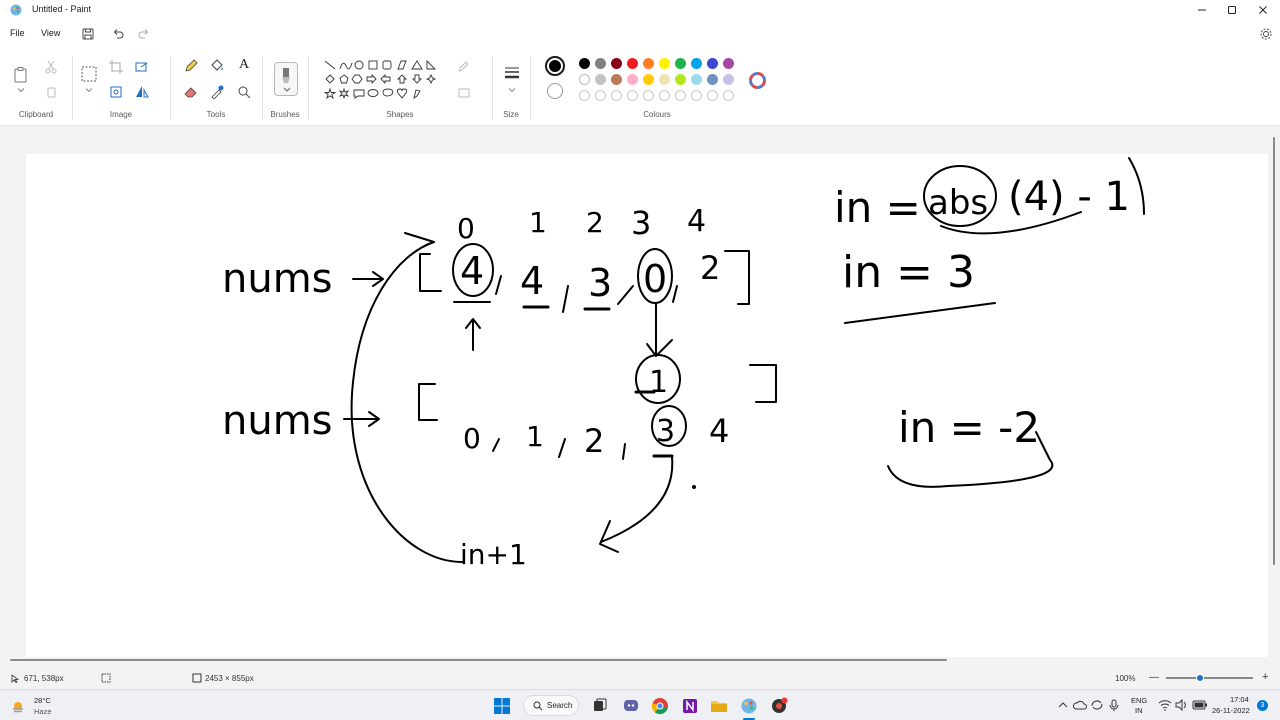 This screenshot has width=1280, height=720. I want to click on paste-icon, so click(21, 75).